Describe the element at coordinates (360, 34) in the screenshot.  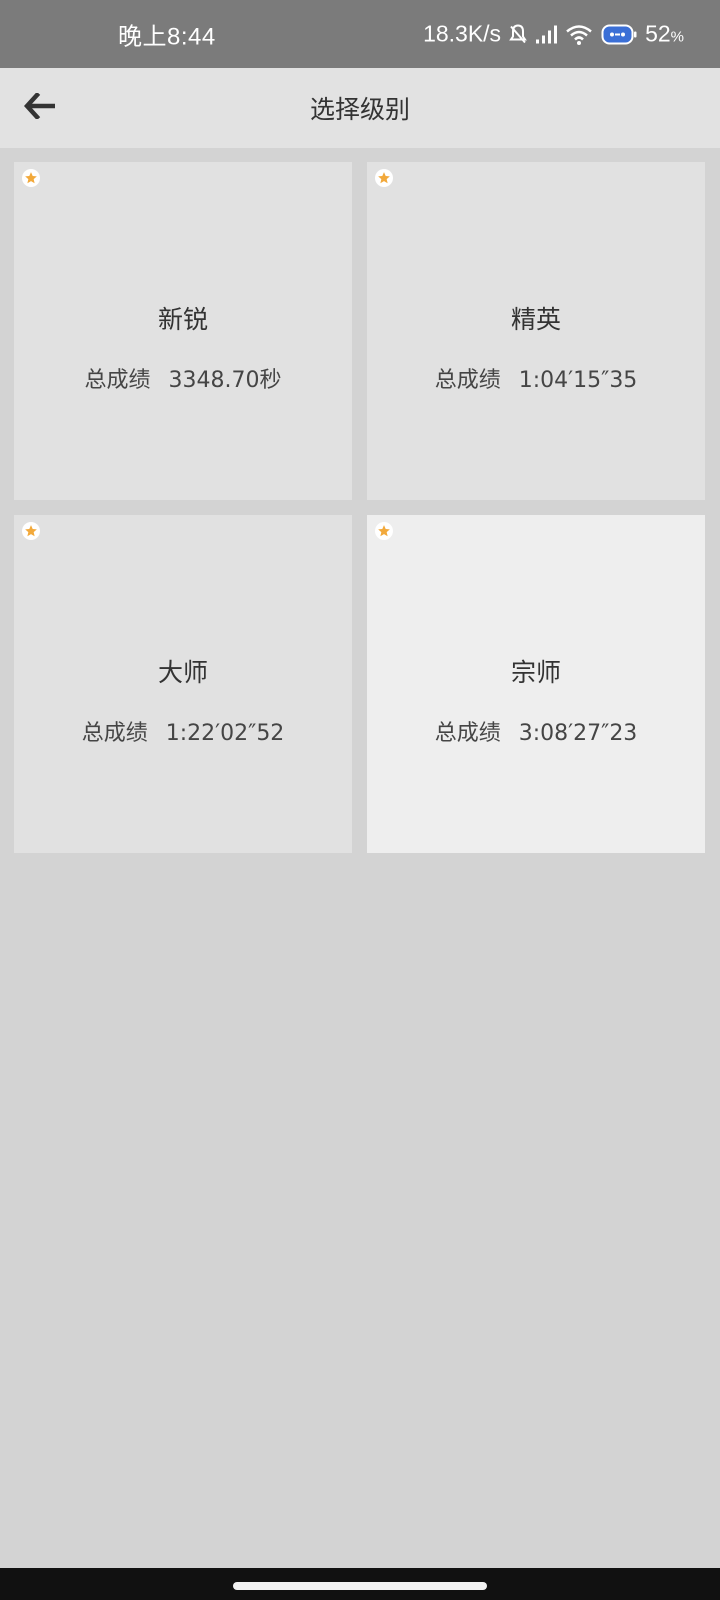
I see `status-bar: 晚上8:44 18.3K/s 52%` at that location.